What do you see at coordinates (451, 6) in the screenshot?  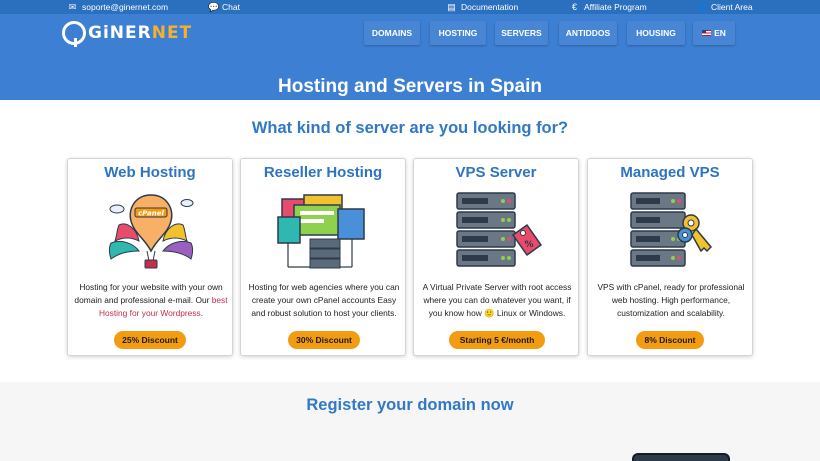 I see `document-icon: ▤` at bounding box center [451, 6].